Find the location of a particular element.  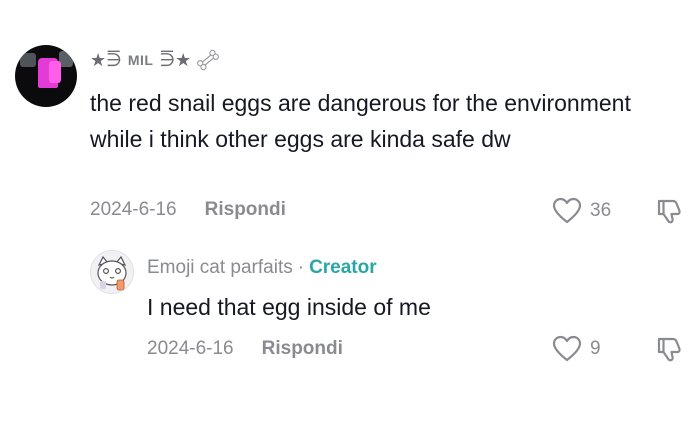

like-button: 9 is located at coordinates (576, 349).